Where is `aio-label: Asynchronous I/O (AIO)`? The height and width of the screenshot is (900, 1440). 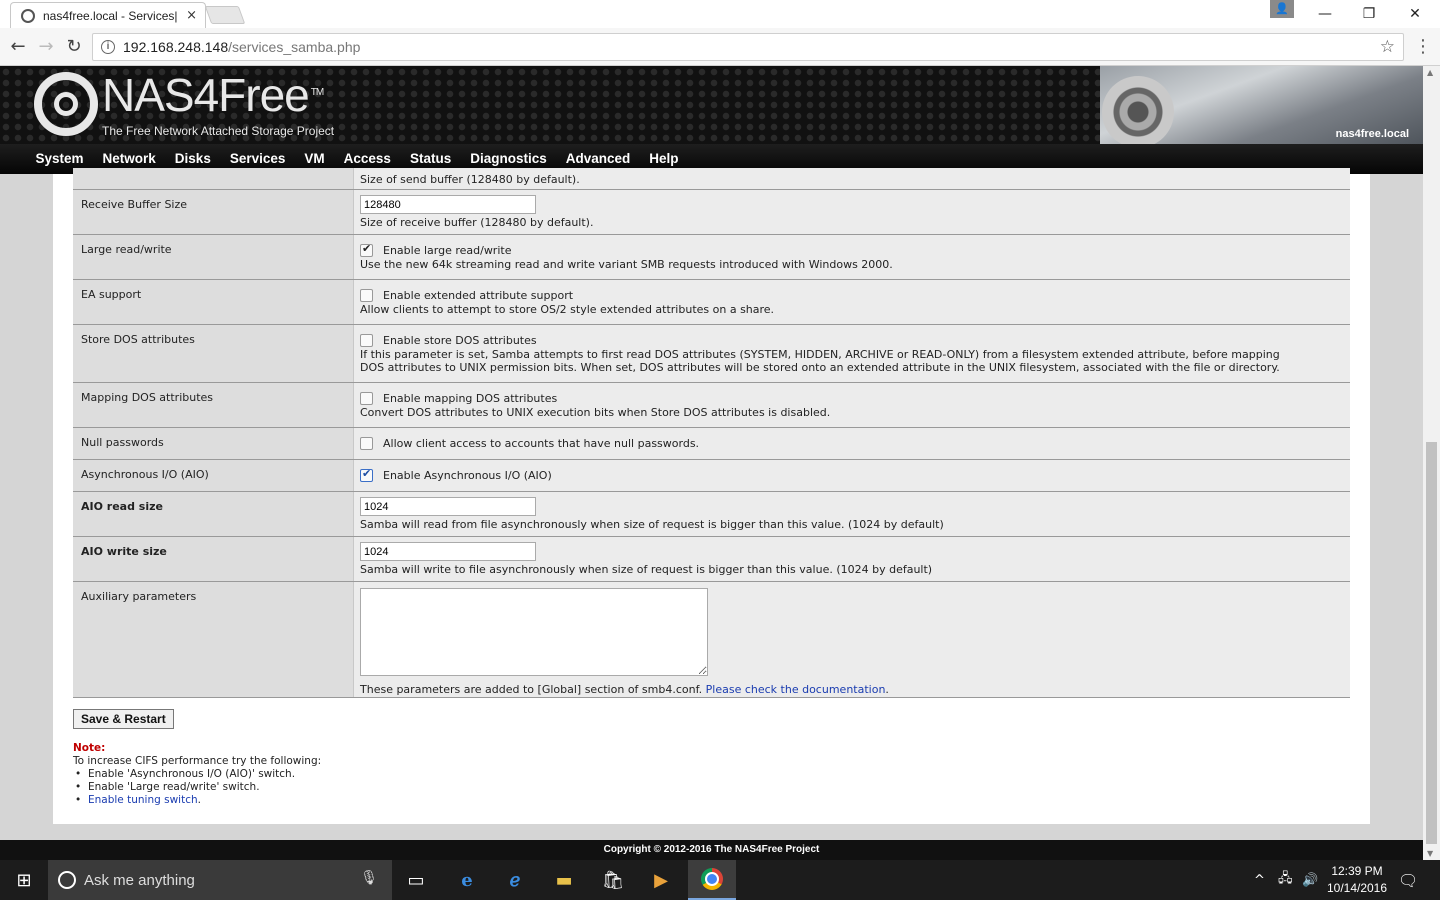 aio-label: Asynchronous I/O (AIO) is located at coordinates (213, 475).